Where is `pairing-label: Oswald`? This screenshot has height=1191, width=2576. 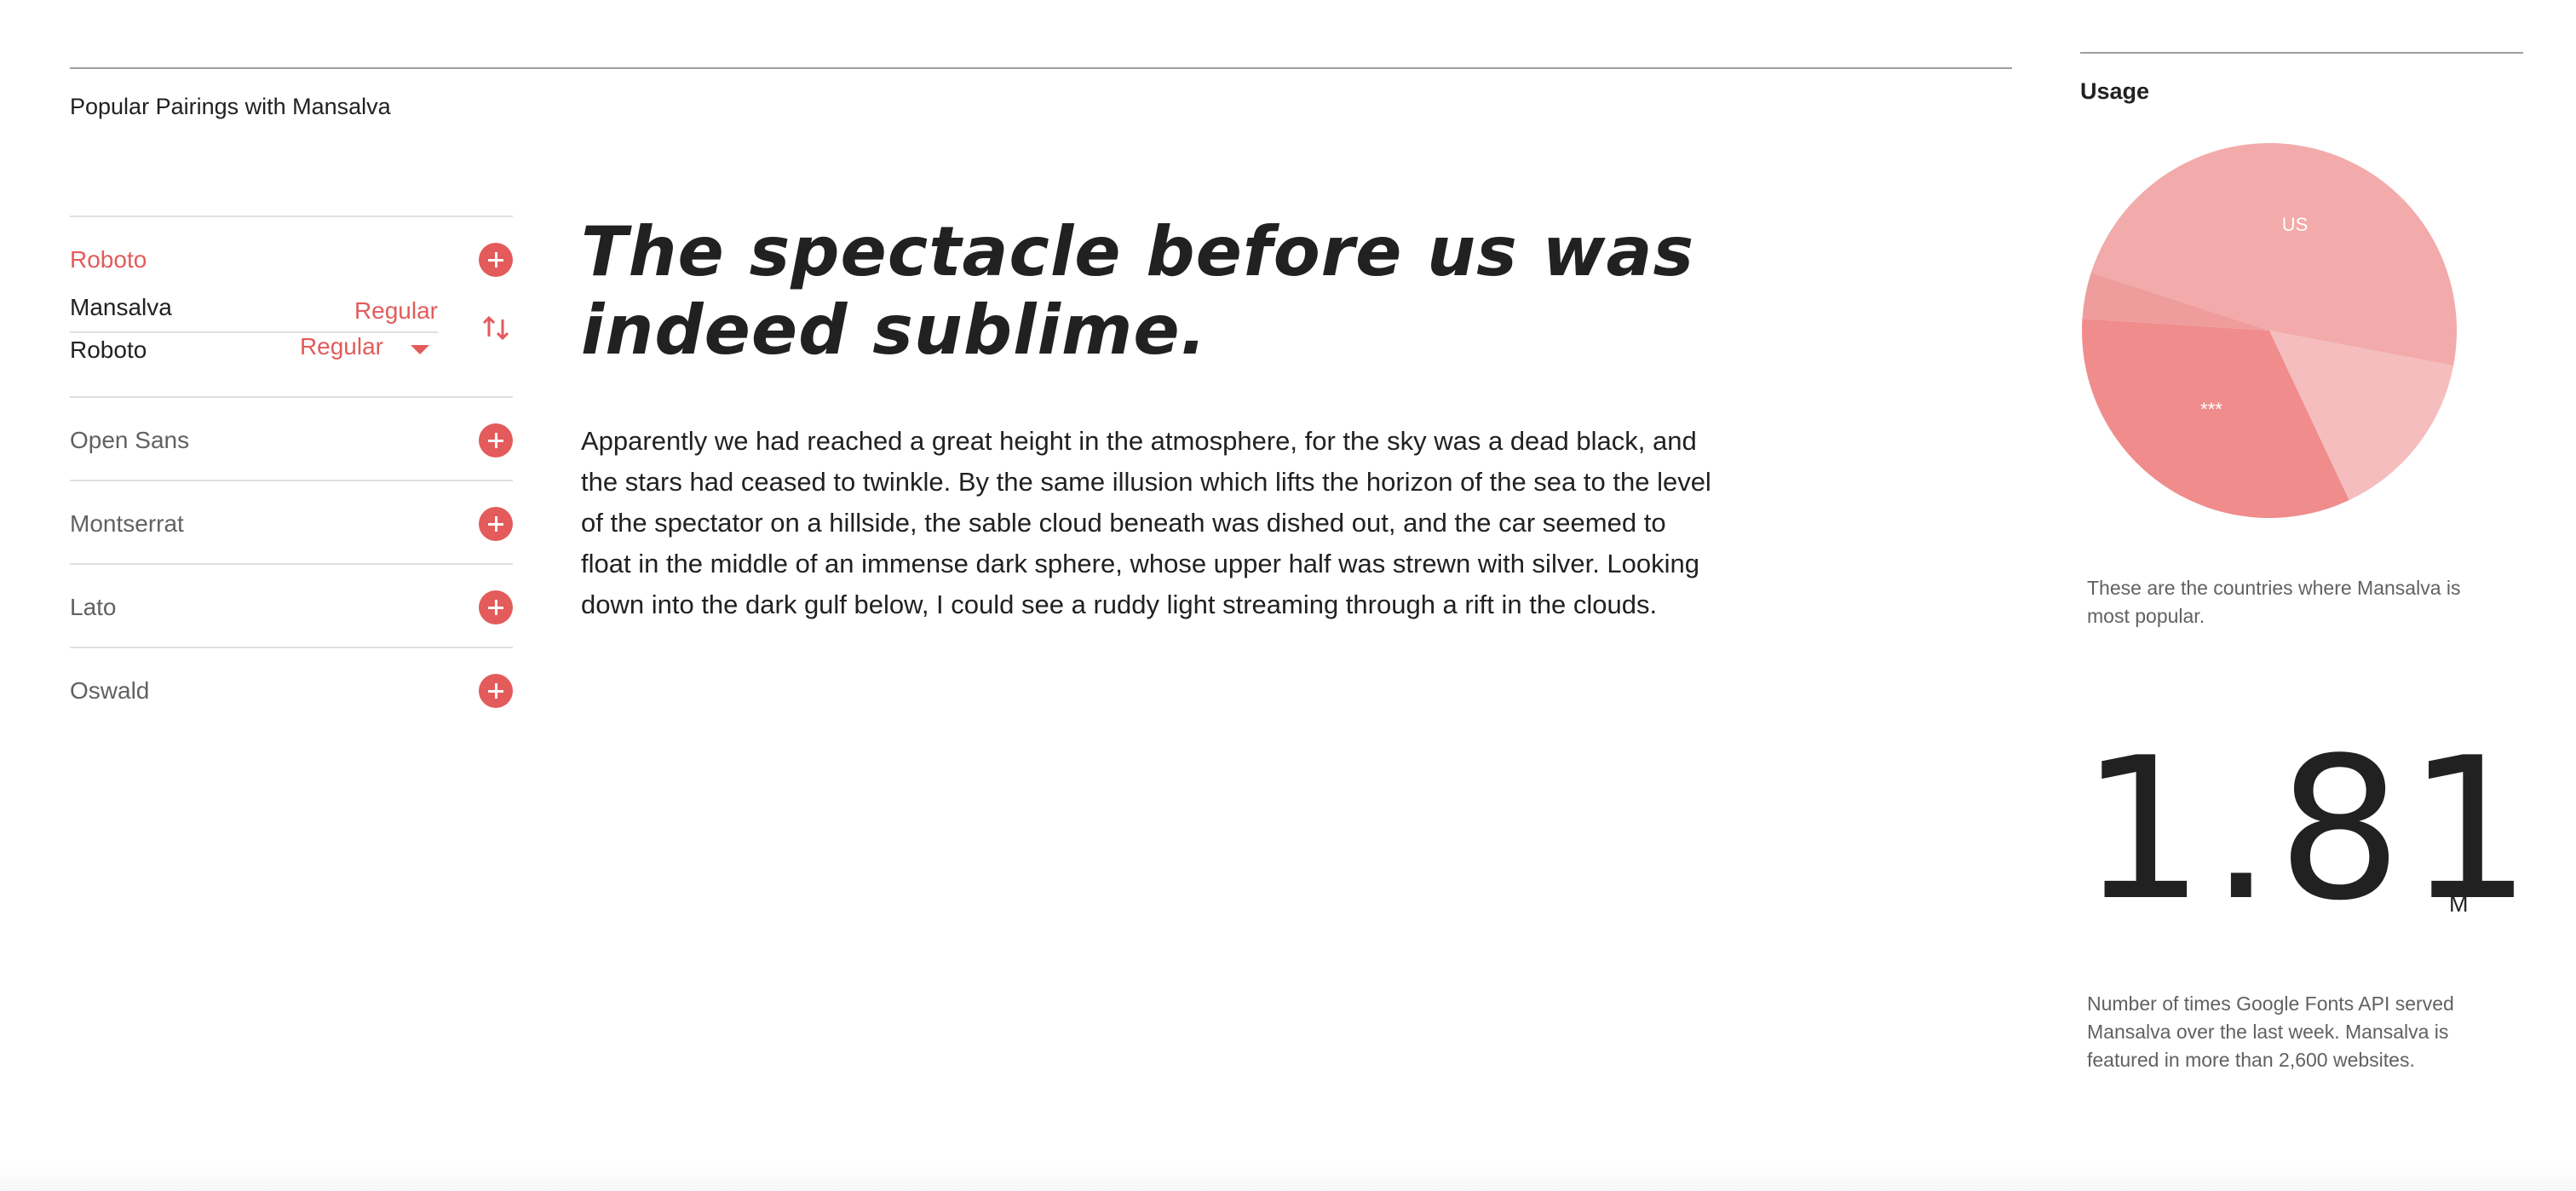
pairing-label: Oswald is located at coordinates (110, 690).